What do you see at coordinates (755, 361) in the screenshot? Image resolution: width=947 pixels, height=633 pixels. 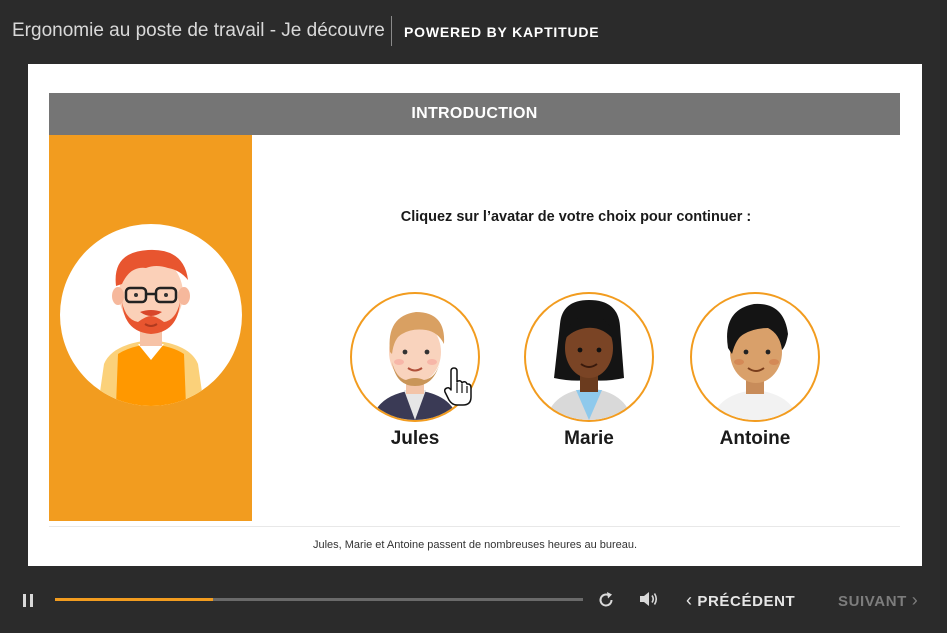 I see `antoine-illustration` at bounding box center [755, 361].